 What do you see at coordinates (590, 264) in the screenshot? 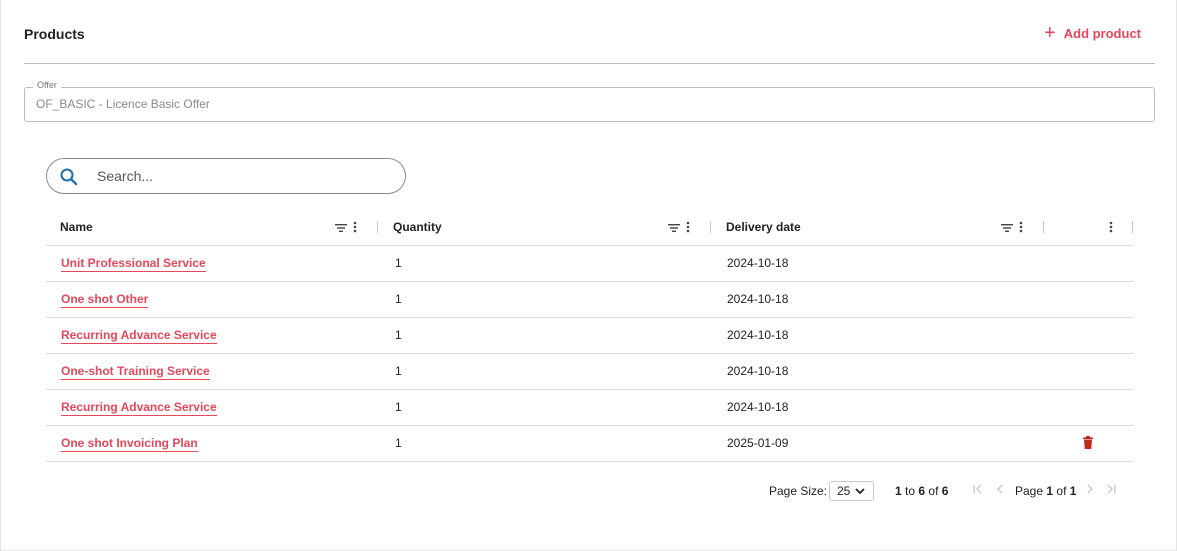
I see `table-row: Unit Professional Service 1 2024-10-18` at bounding box center [590, 264].